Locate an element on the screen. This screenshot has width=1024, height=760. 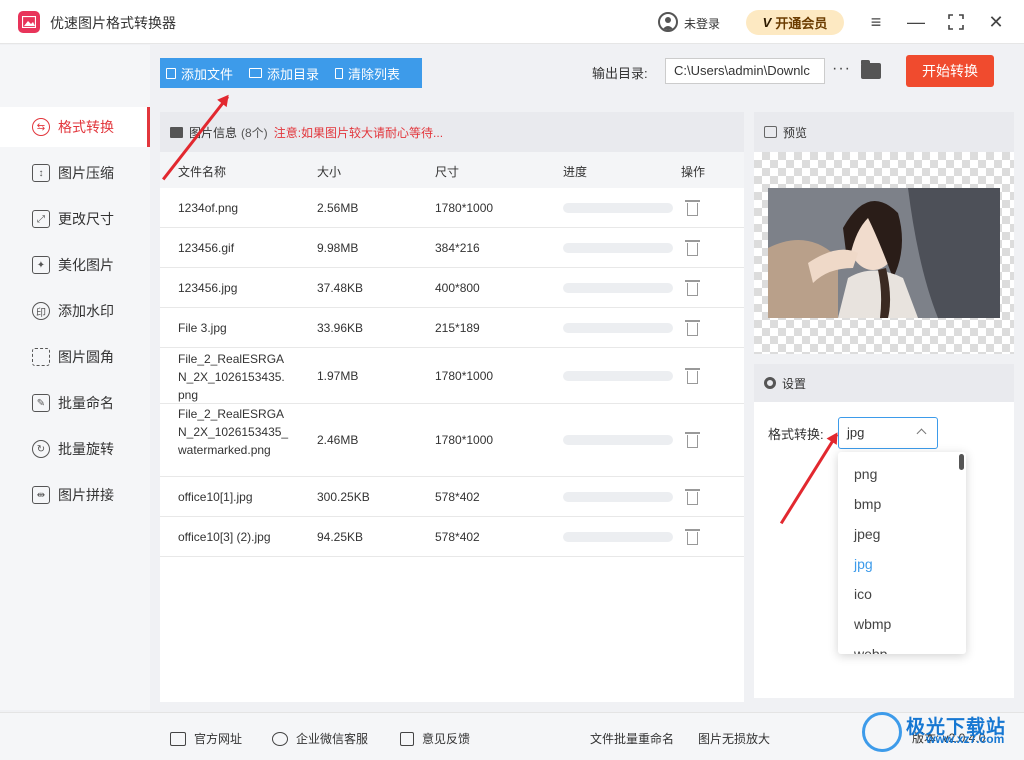
sidebar-item-label: 批量命名 is located at coordinates (86, 403).